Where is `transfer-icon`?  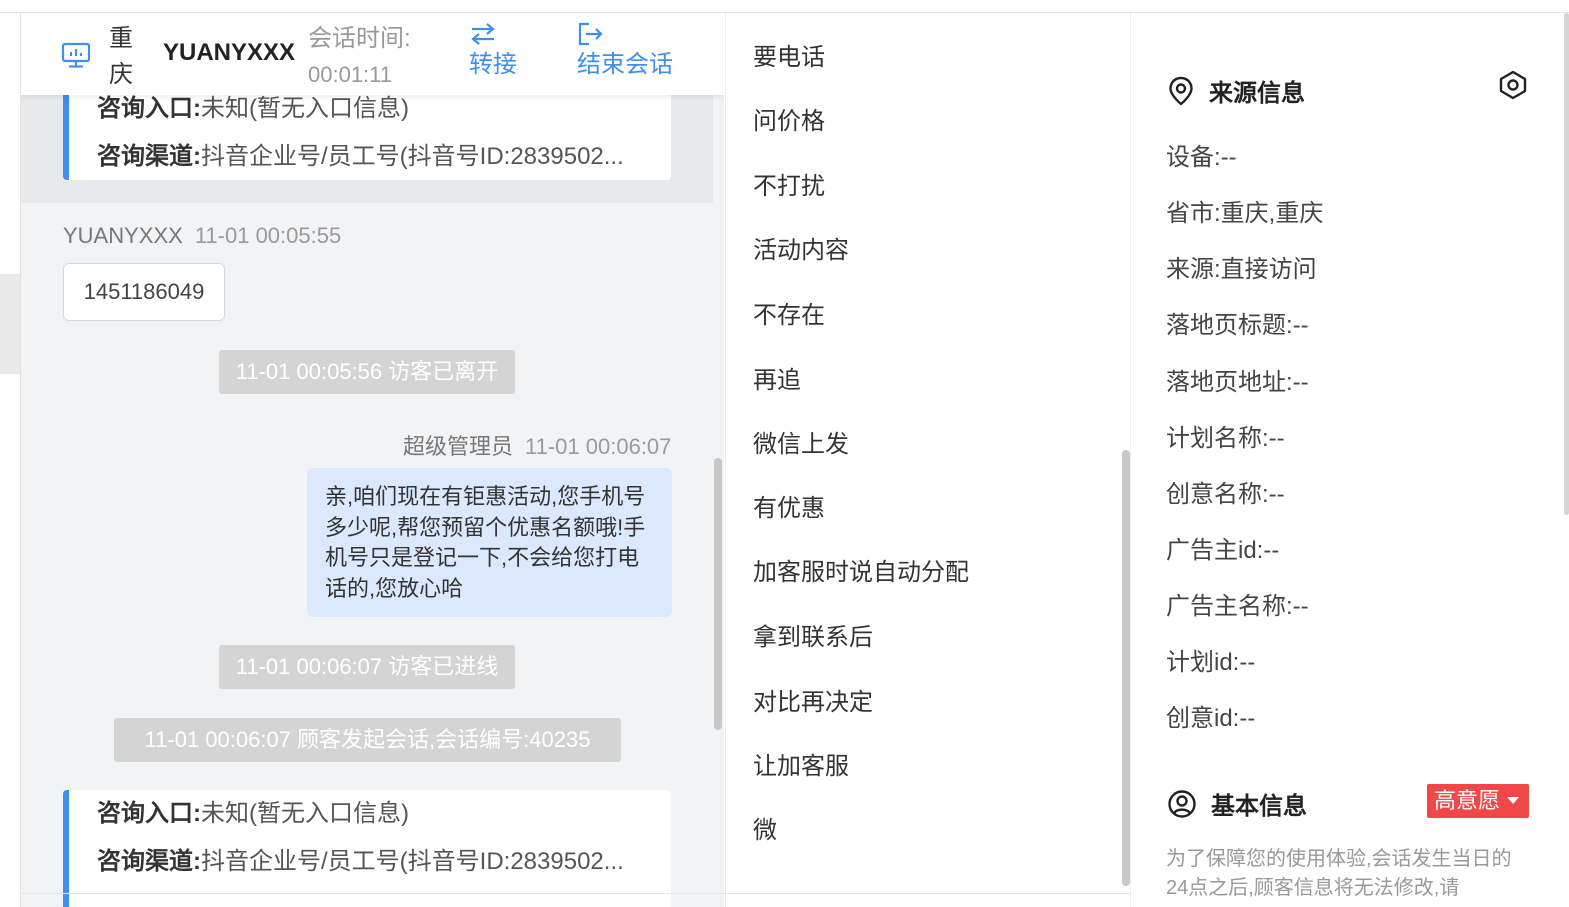
transfer-icon is located at coordinates (483, 34).